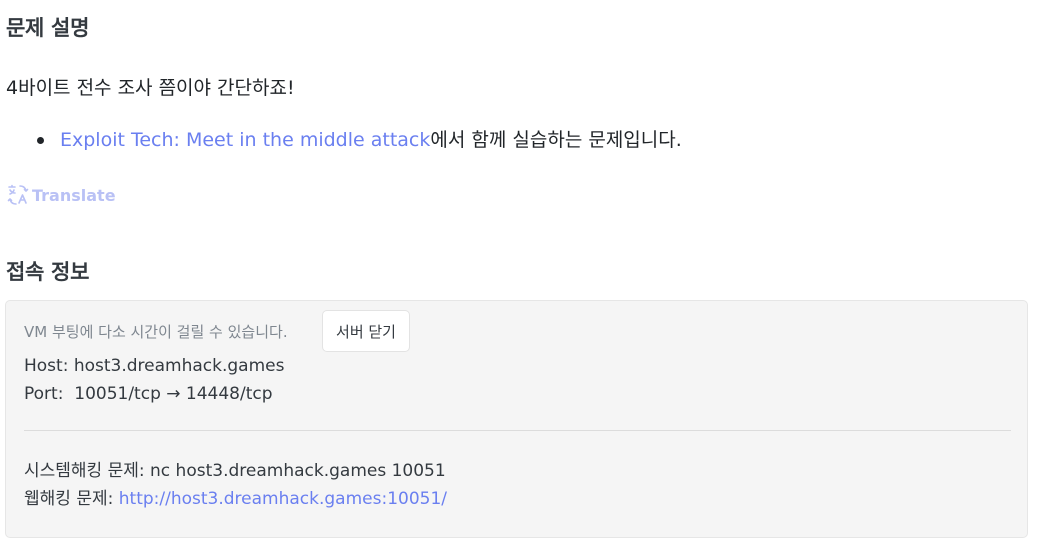 The height and width of the screenshot is (544, 1044). I want to click on description-text: 4바이트 전수 조사 쯤이야 간단하죠!, so click(150, 88).